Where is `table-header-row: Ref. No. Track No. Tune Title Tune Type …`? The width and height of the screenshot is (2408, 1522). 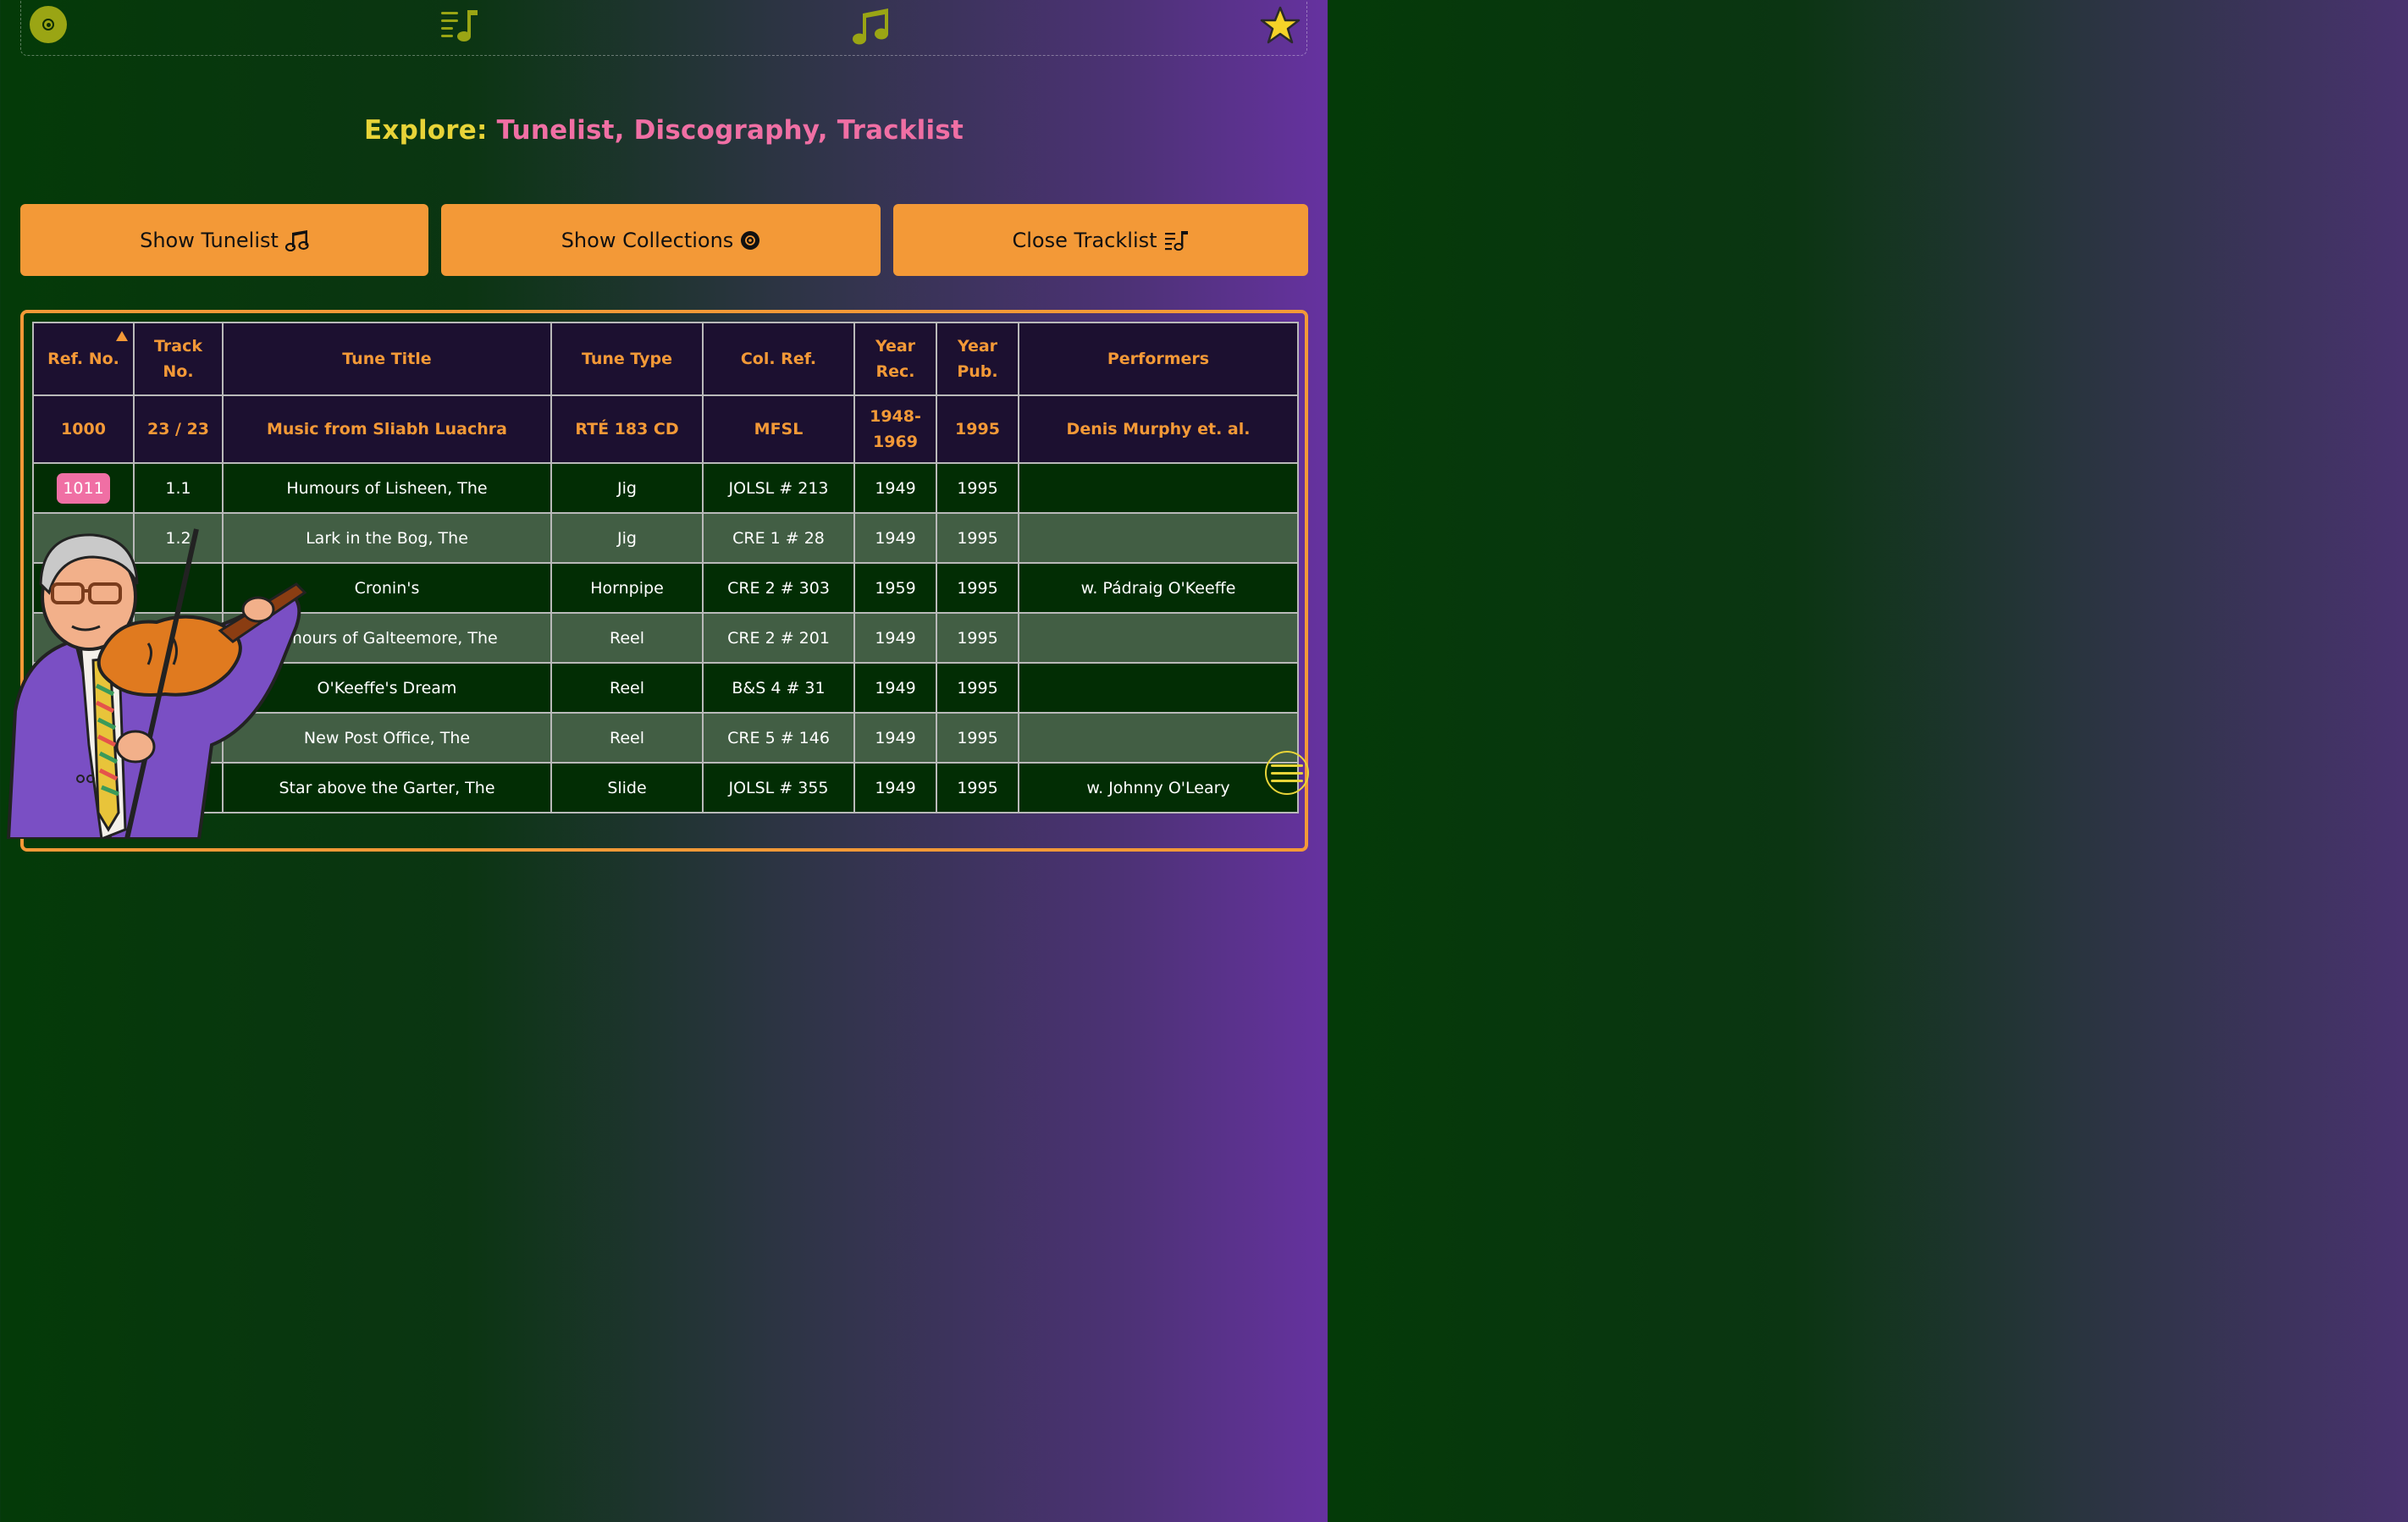
table-header-row: Ref. No. Track No. Tune Title Tune Type … is located at coordinates (665, 359).